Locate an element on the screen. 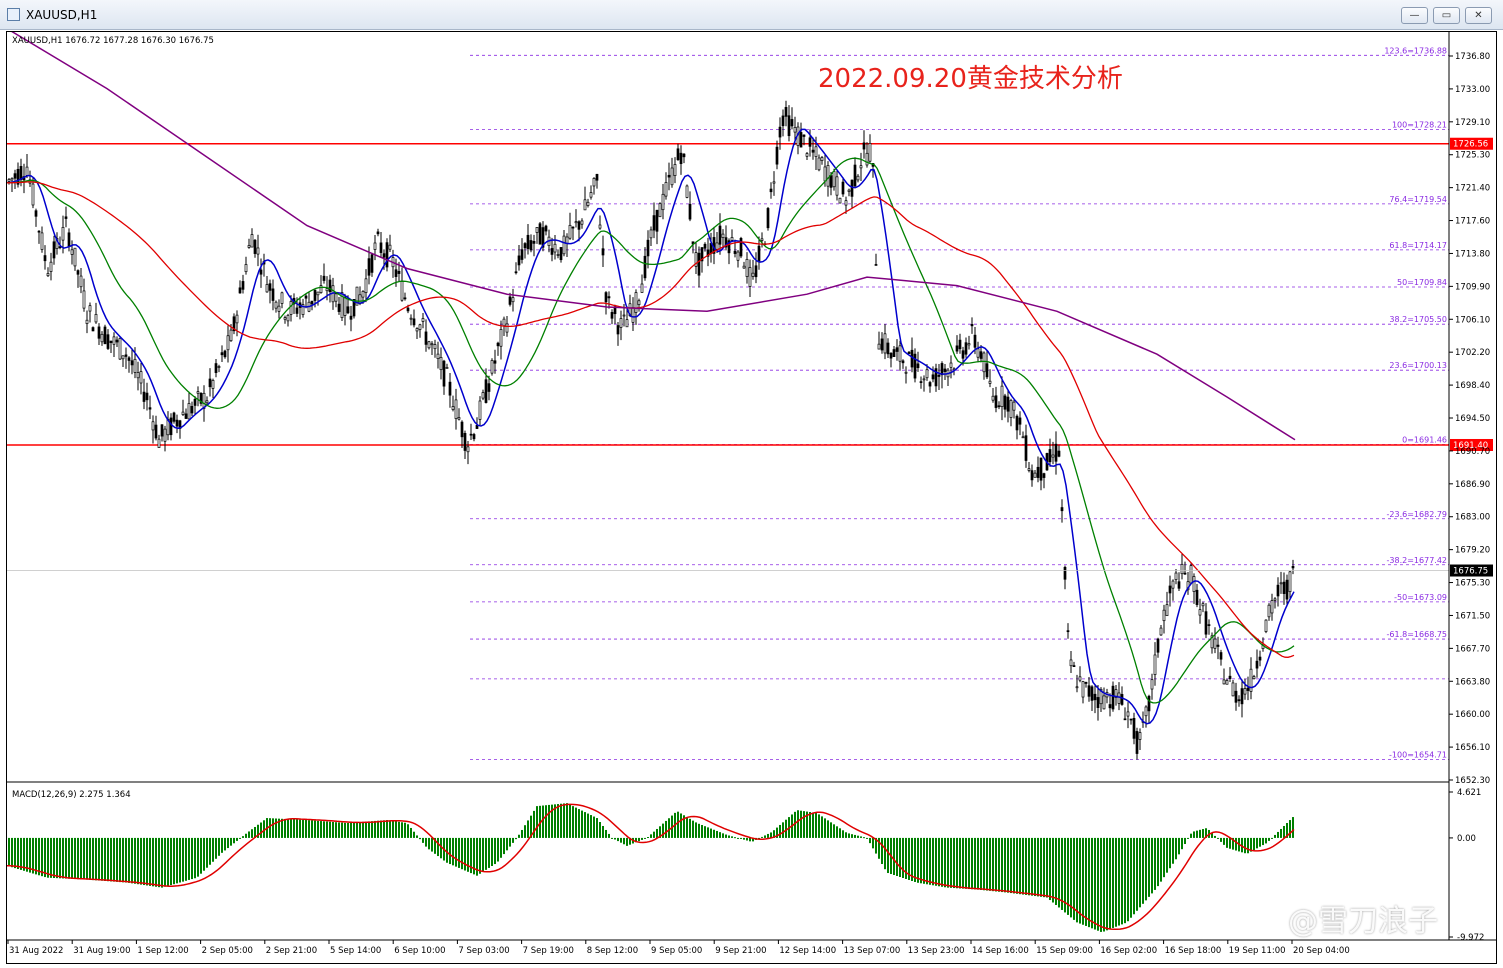 This screenshot has width=1503, height=968. restore-button: ▭ is located at coordinates (1446, 15).